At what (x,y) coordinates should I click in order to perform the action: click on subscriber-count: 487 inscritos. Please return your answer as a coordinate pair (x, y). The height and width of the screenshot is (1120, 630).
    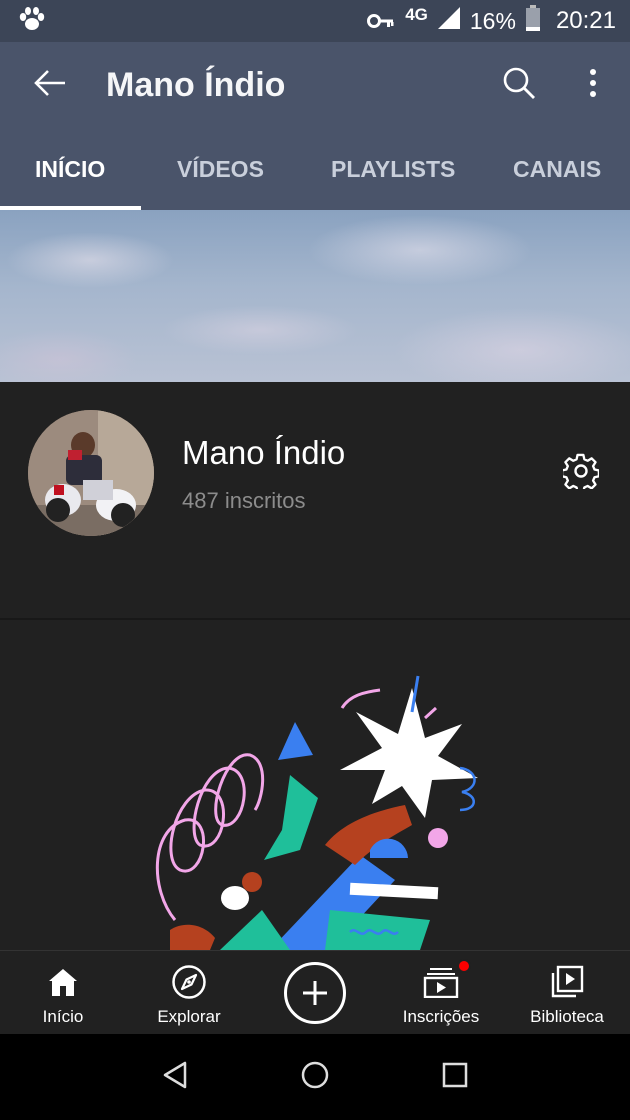
    Looking at the image, I should click on (244, 500).